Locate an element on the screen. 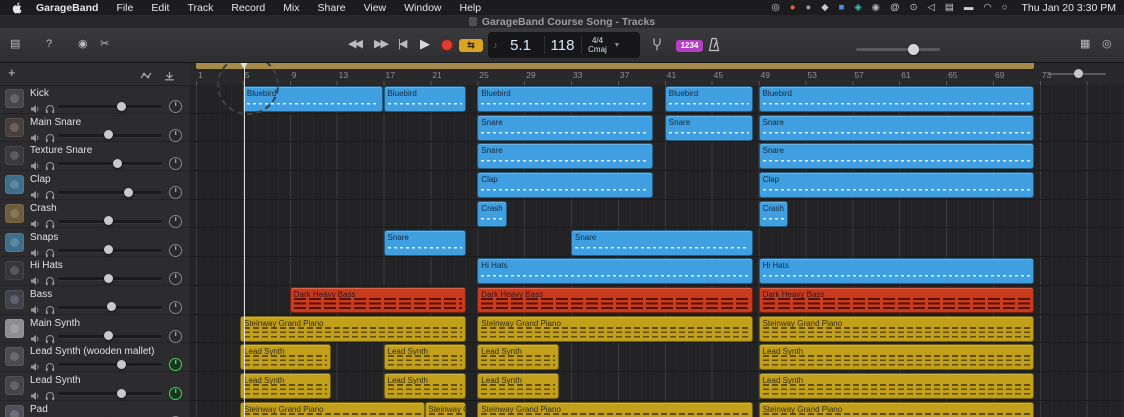  master-volume-slider is located at coordinates (898, 49).